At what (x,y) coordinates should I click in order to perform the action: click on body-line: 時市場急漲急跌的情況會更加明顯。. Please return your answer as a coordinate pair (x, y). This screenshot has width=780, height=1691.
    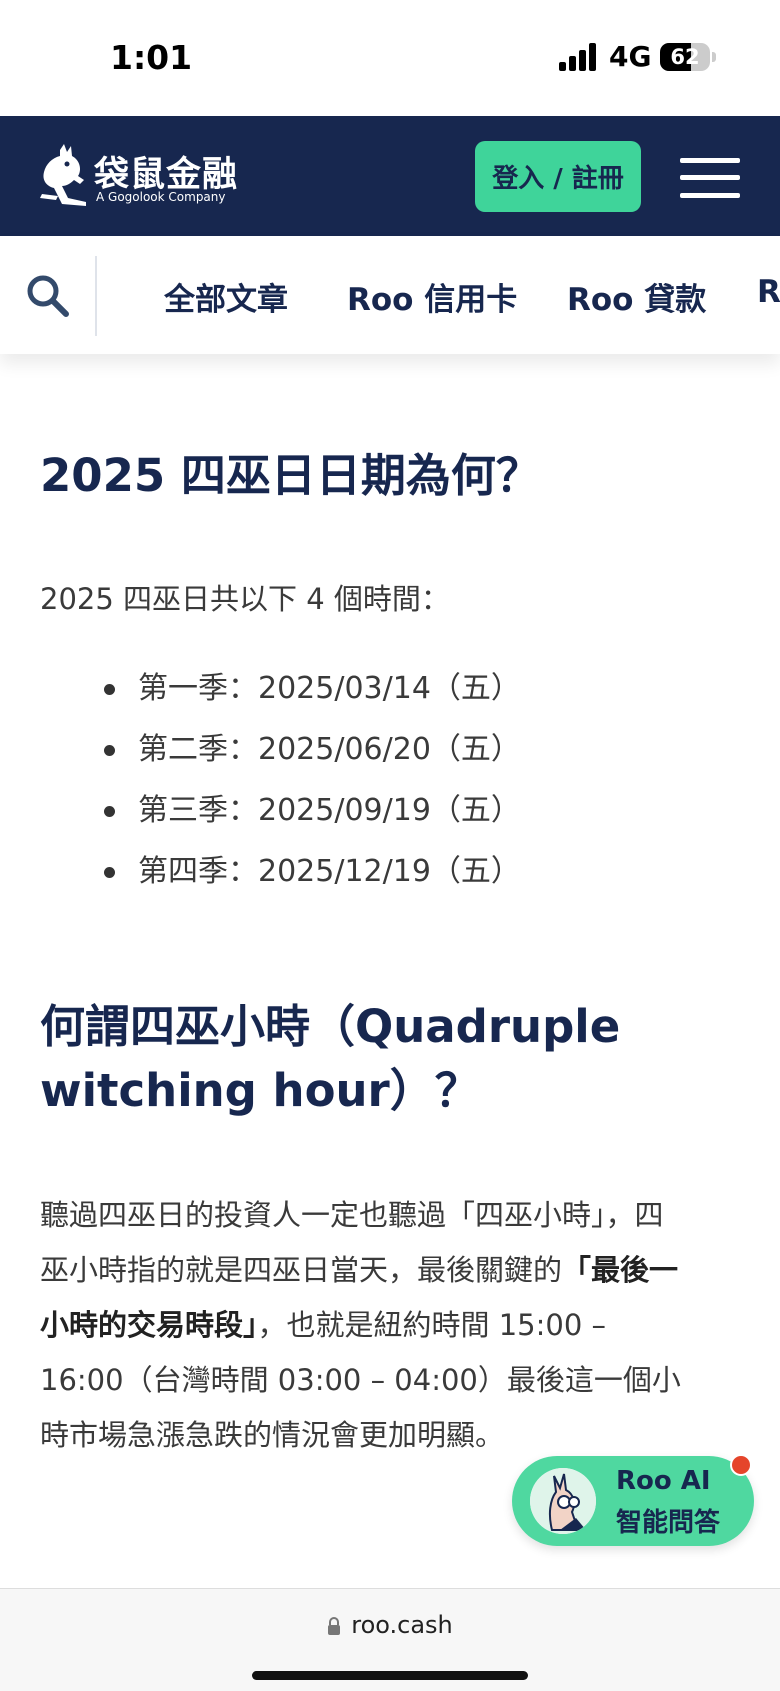
    Looking at the image, I should click on (272, 1435).